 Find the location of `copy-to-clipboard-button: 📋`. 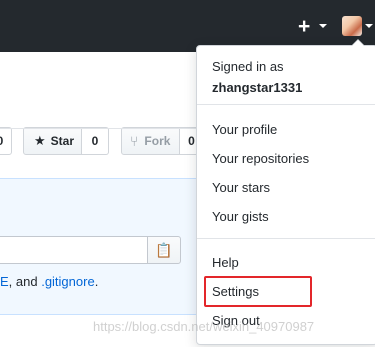

copy-to-clipboard-button: 📋 is located at coordinates (164, 250).